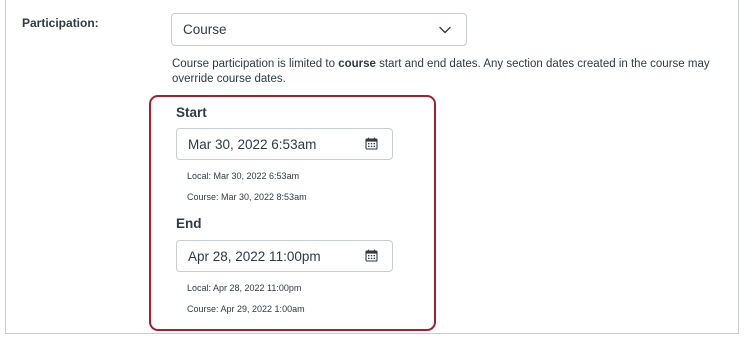 This screenshot has height=342, width=746. I want to click on participation-select-value: Course, so click(205, 29).